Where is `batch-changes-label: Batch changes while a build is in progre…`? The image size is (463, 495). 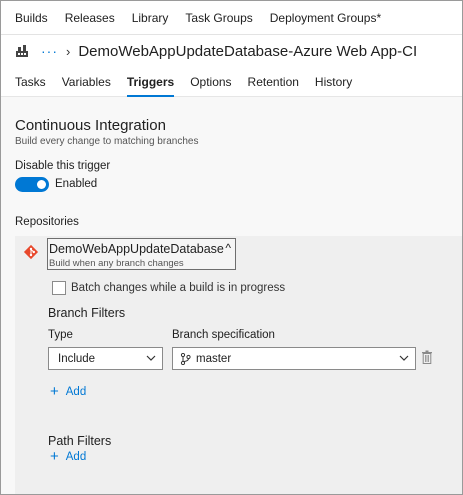 batch-changes-label: Batch changes while a build is in progre… is located at coordinates (178, 288).